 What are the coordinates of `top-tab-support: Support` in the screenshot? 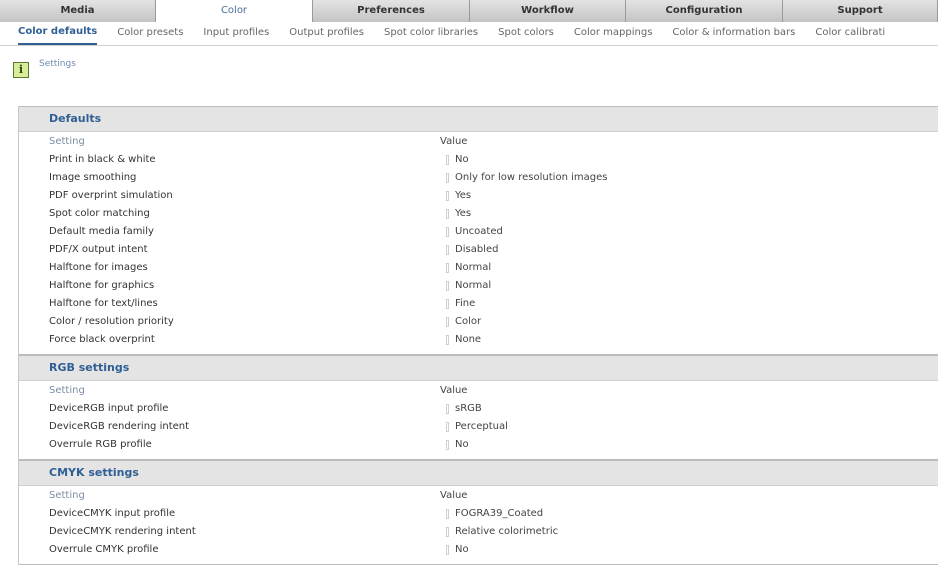 It's located at (860, 11).